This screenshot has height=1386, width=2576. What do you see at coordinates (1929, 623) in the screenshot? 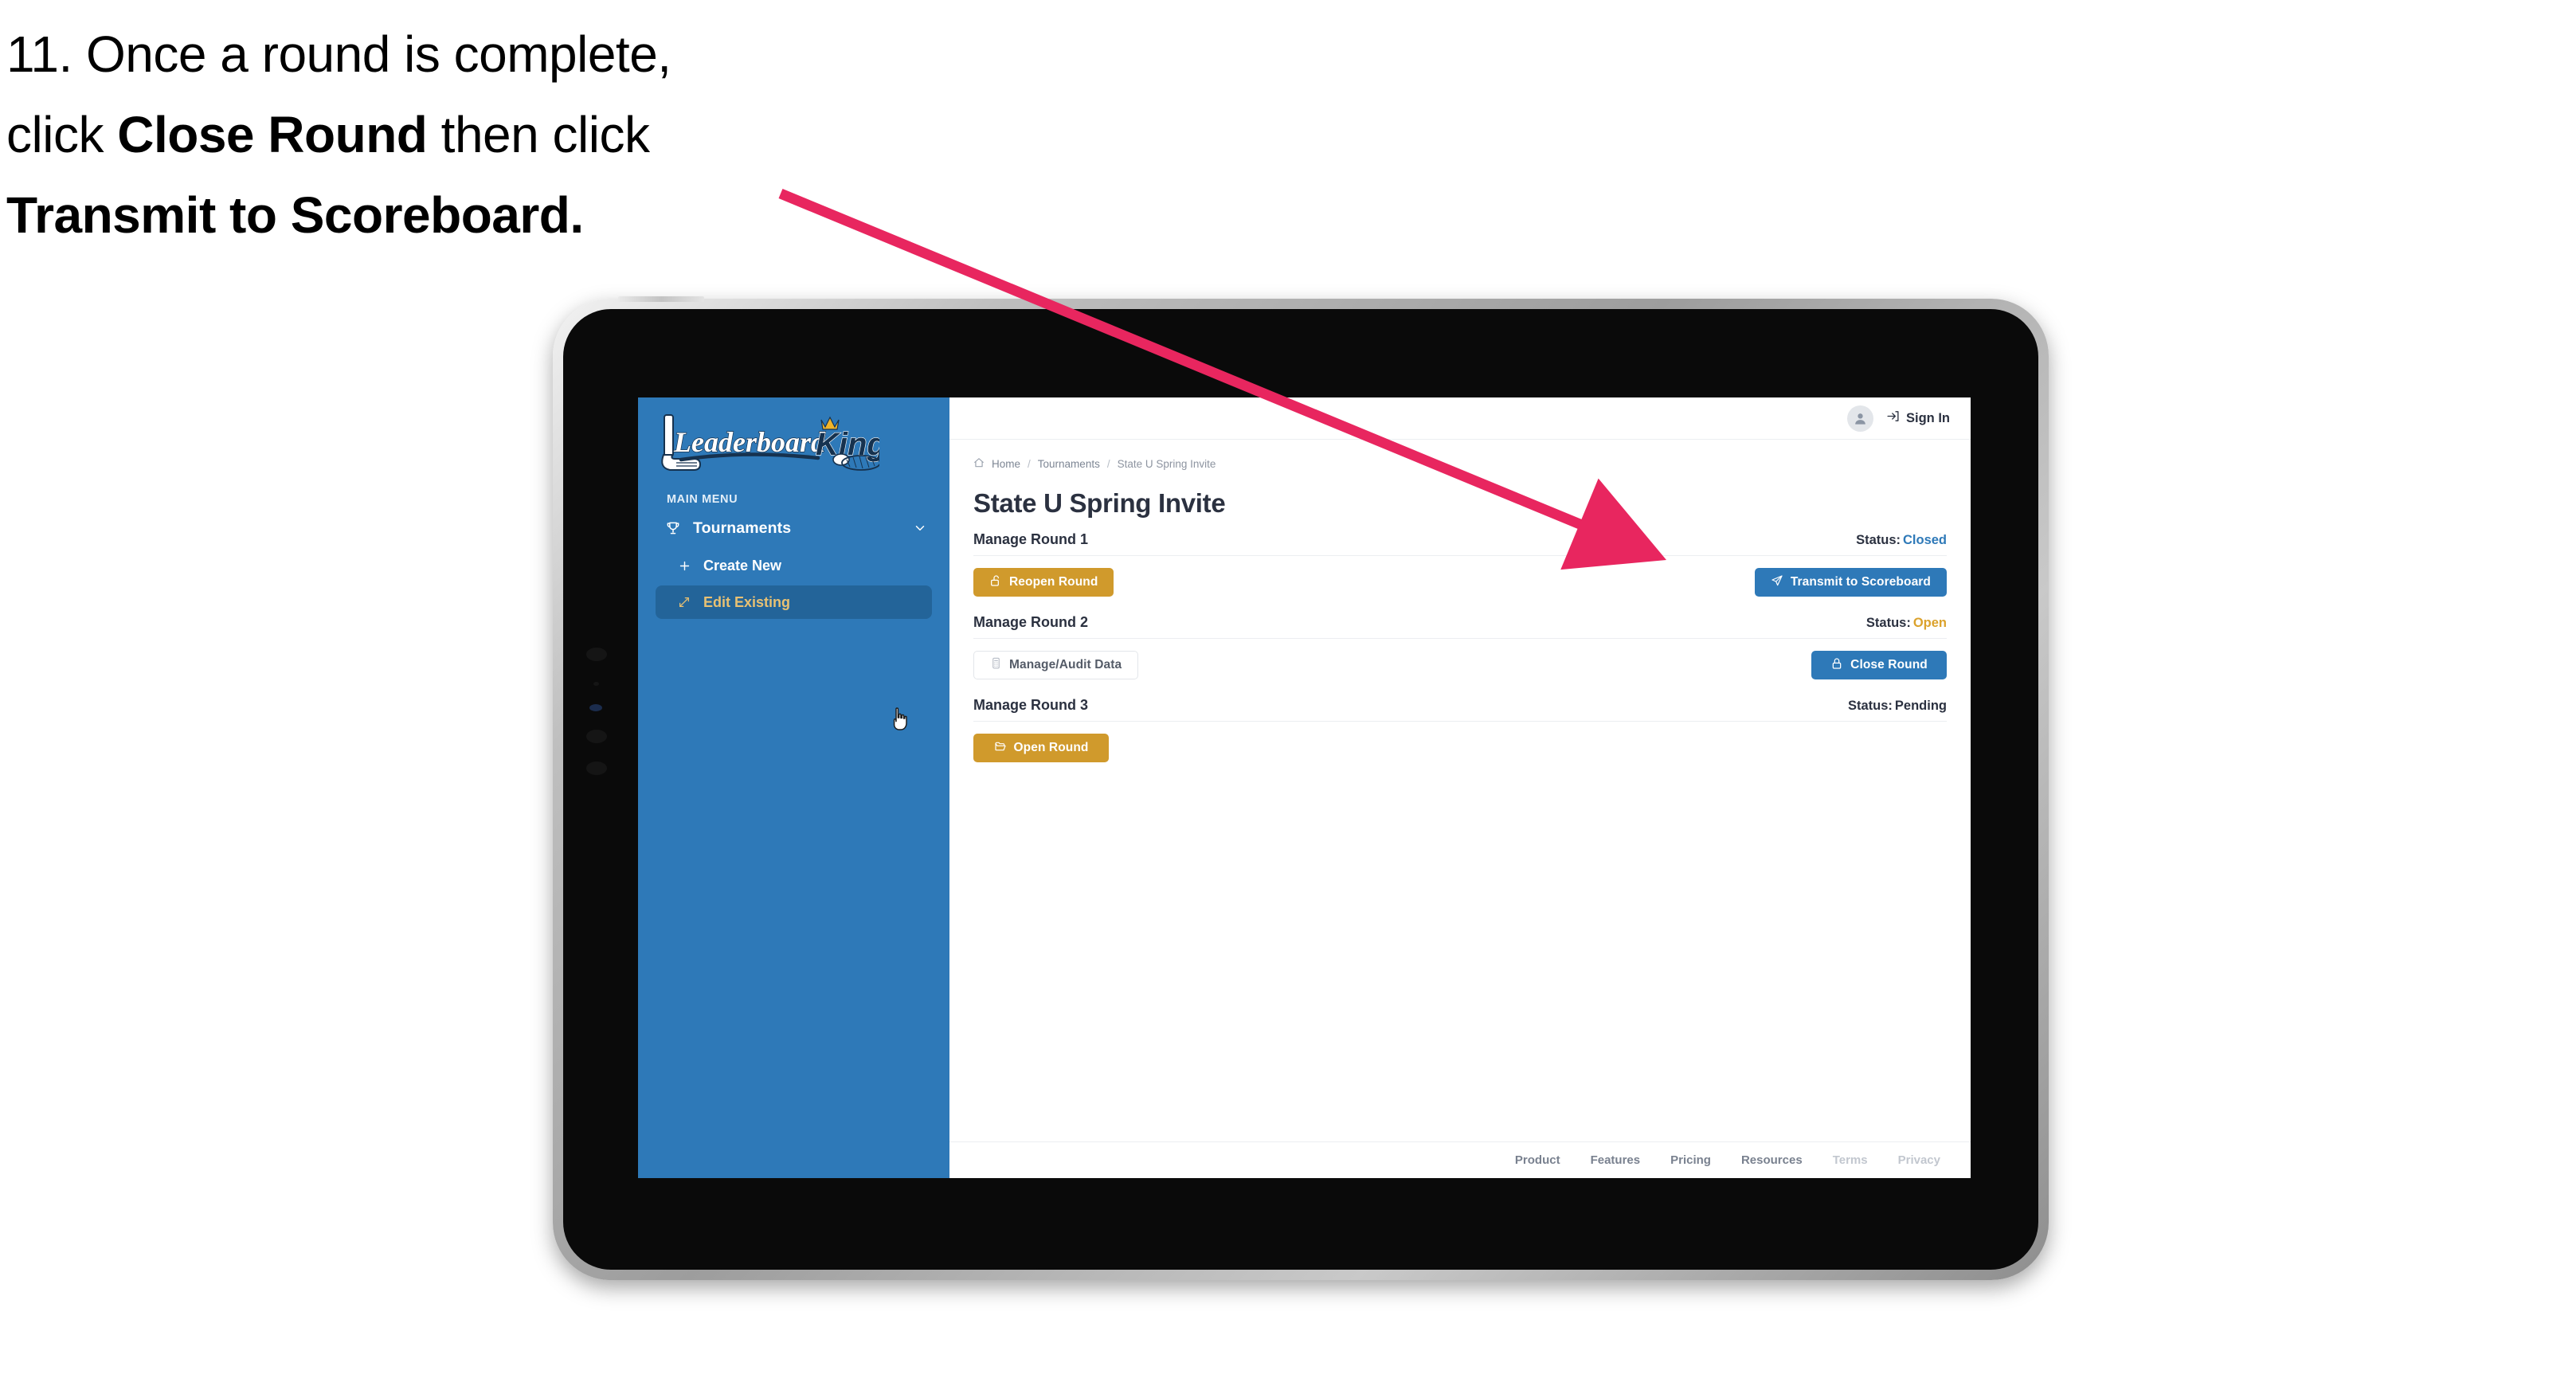
I see `status-value: Open` at bounding box center [1929, 623].